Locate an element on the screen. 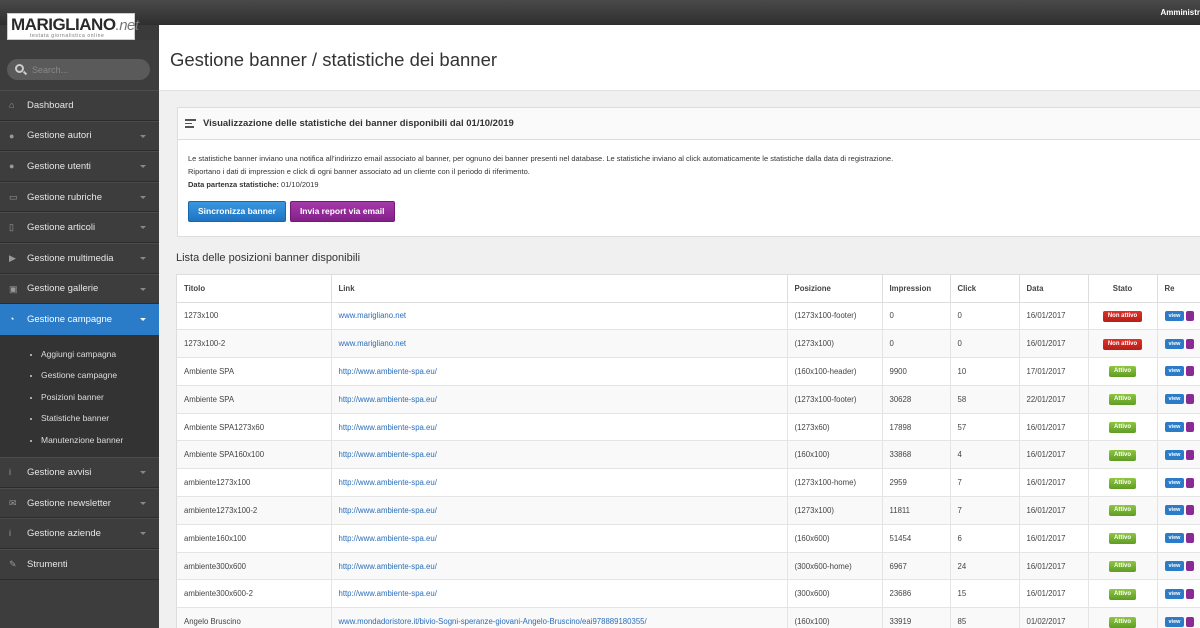 The height and width of the screenshot is (628, 1200). list-title: Lista delle posizioni banner disponibili is located at coordinates (268, 258).